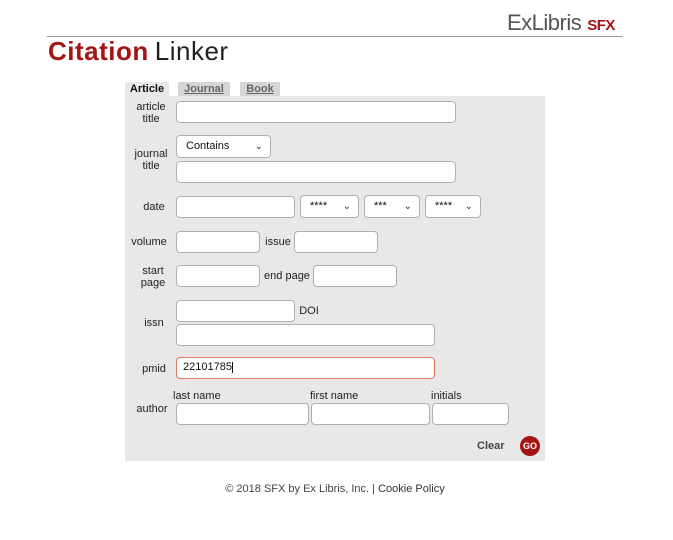 The image size is (673, 540). Describe the element at coordinates (305, 335) in the screenshot. I see `doi-input` at that location.